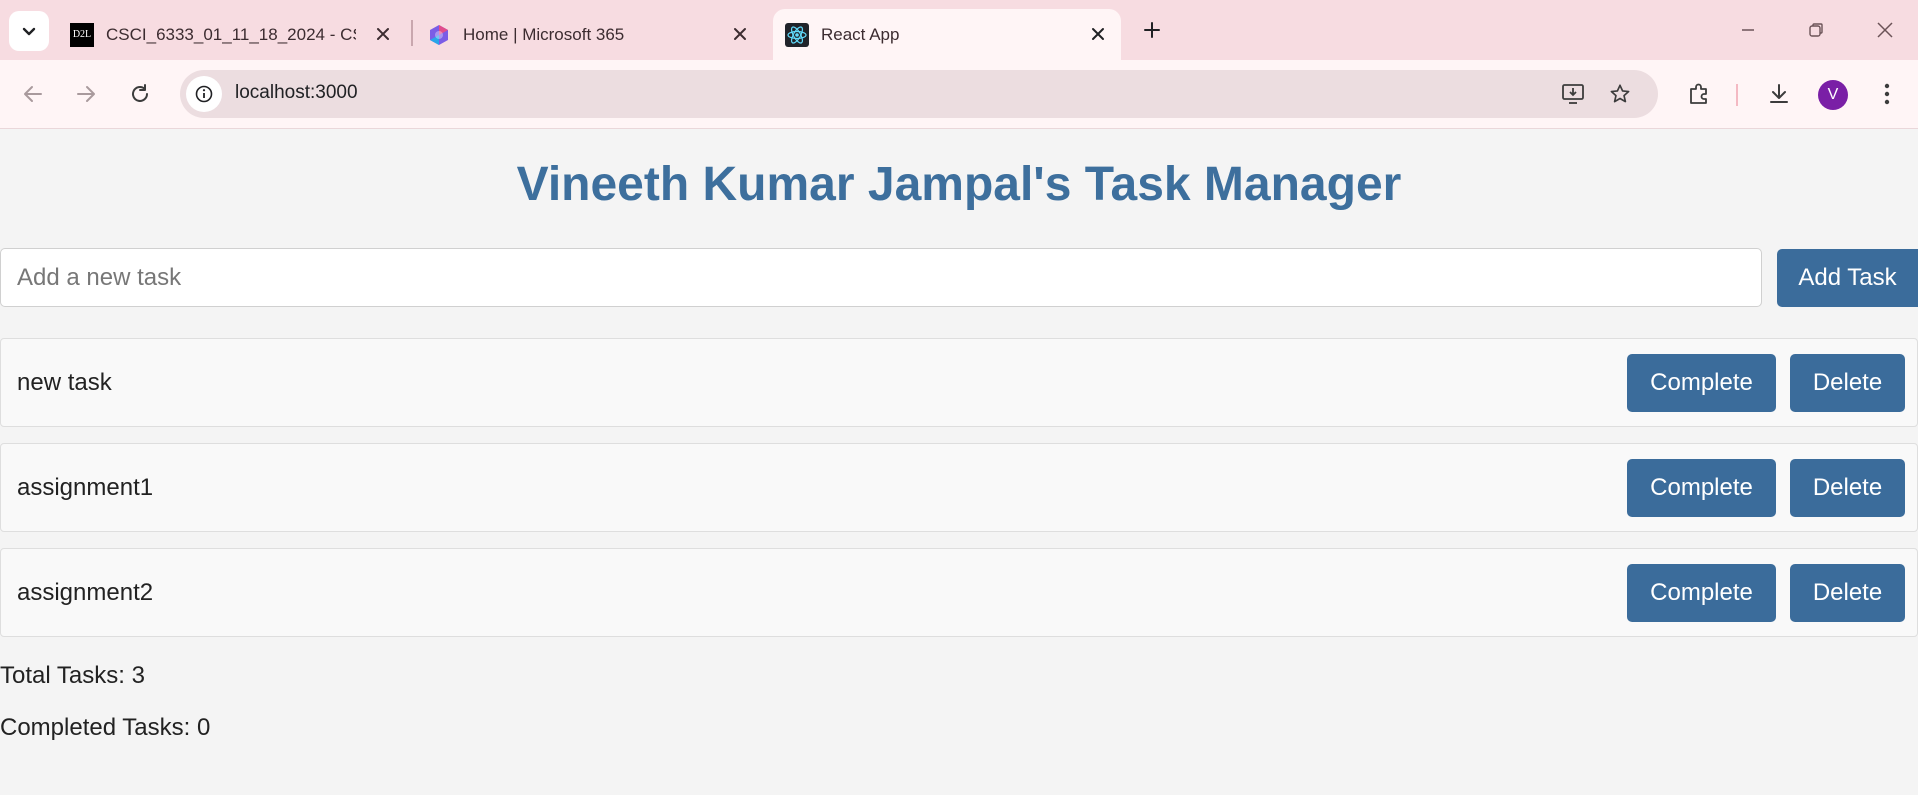  I want to click on task-item: new task Complete Delete, so click(959, 382).